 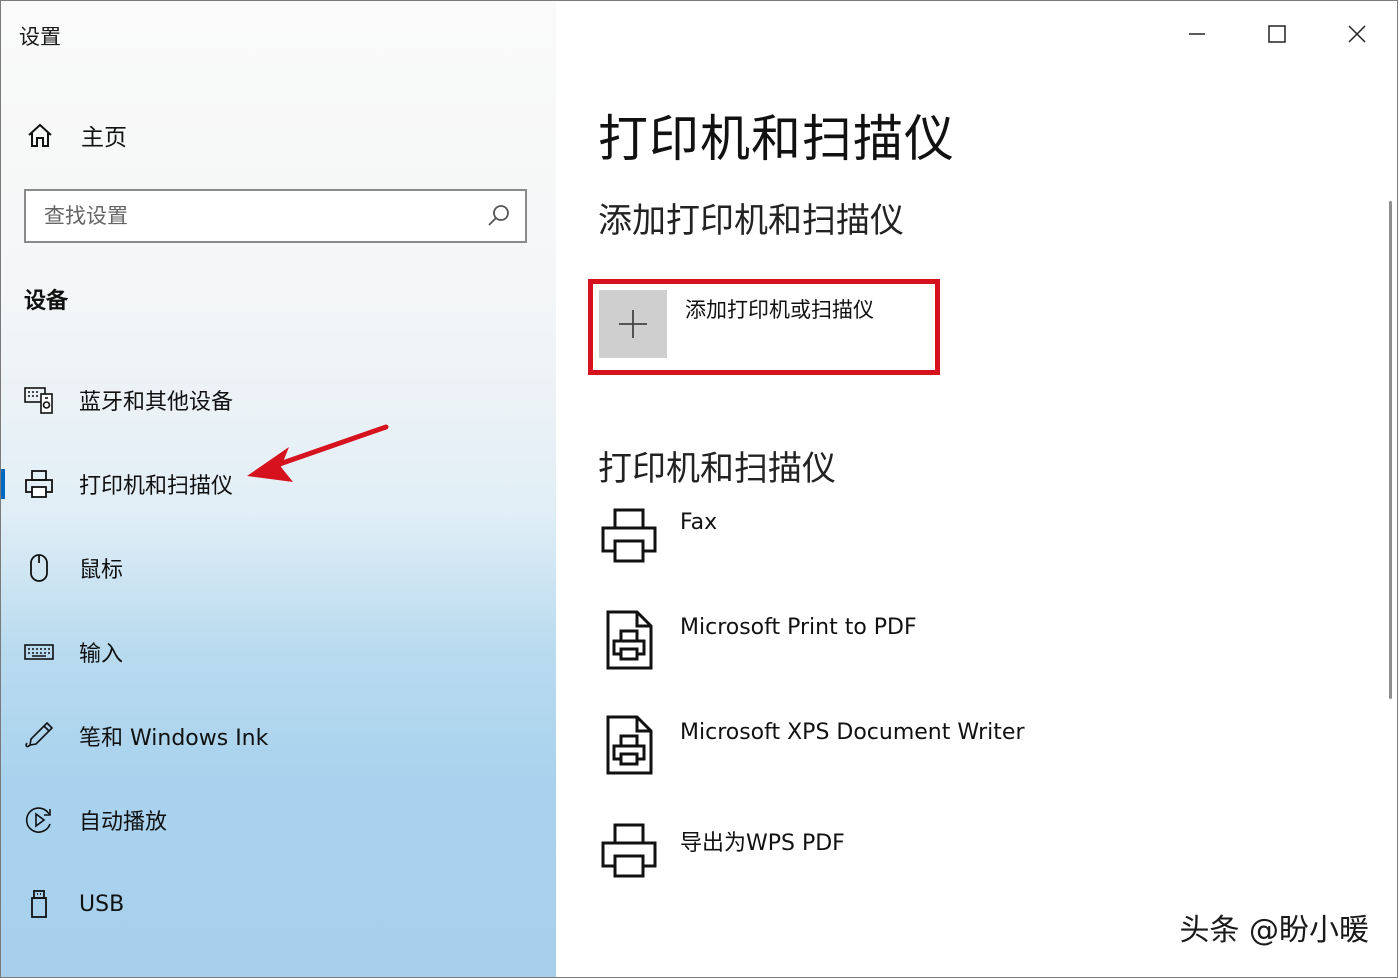 What do you see at coordinates (948, 644) in the screenshot?
I see `printer-item: Microsoft Print to PDF` at bounding box center [948, 644].